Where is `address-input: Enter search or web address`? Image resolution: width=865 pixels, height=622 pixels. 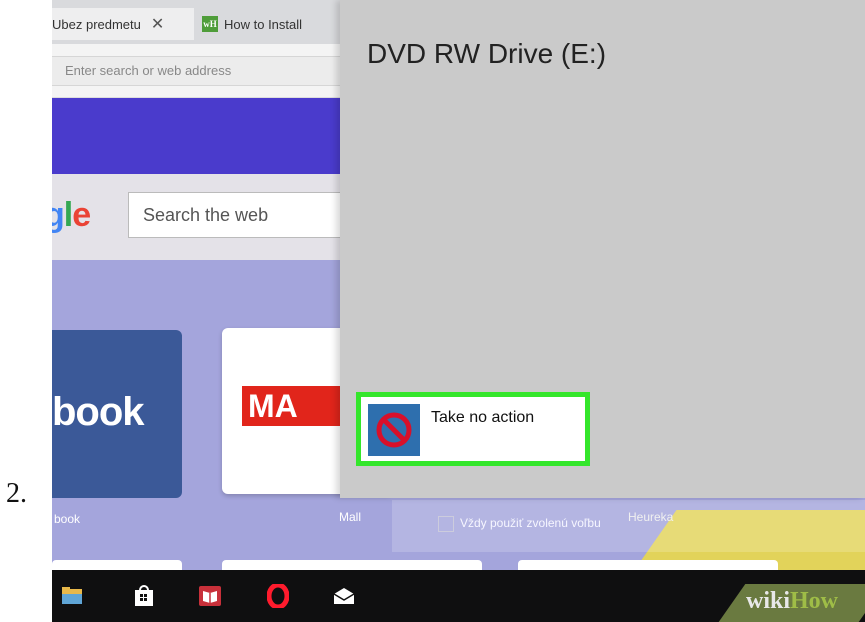 address-input: Enter search or web address is located at coordinates (200, 71).